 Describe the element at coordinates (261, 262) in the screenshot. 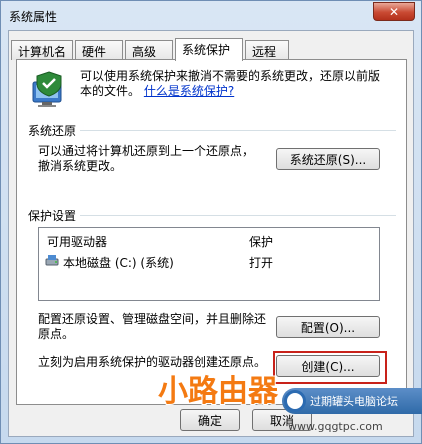

I see `drive-row-status: 打开` at that location.